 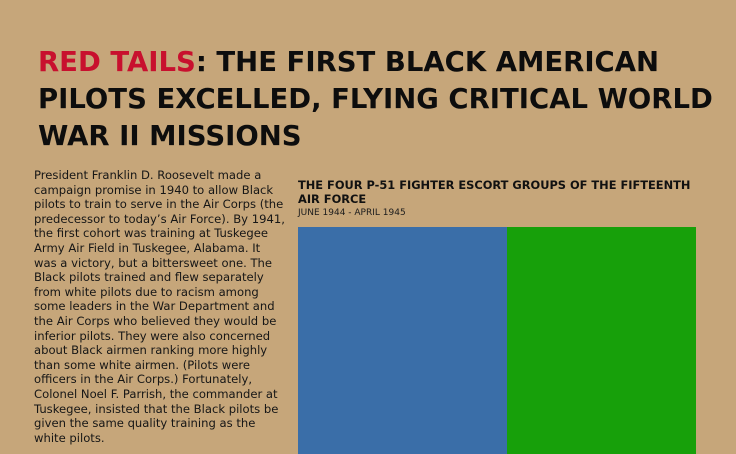 What do you see at coordinates (117, 62) in the screenshot?
I see `title-accent: RED TAILS` at bounding box center [117, 62].